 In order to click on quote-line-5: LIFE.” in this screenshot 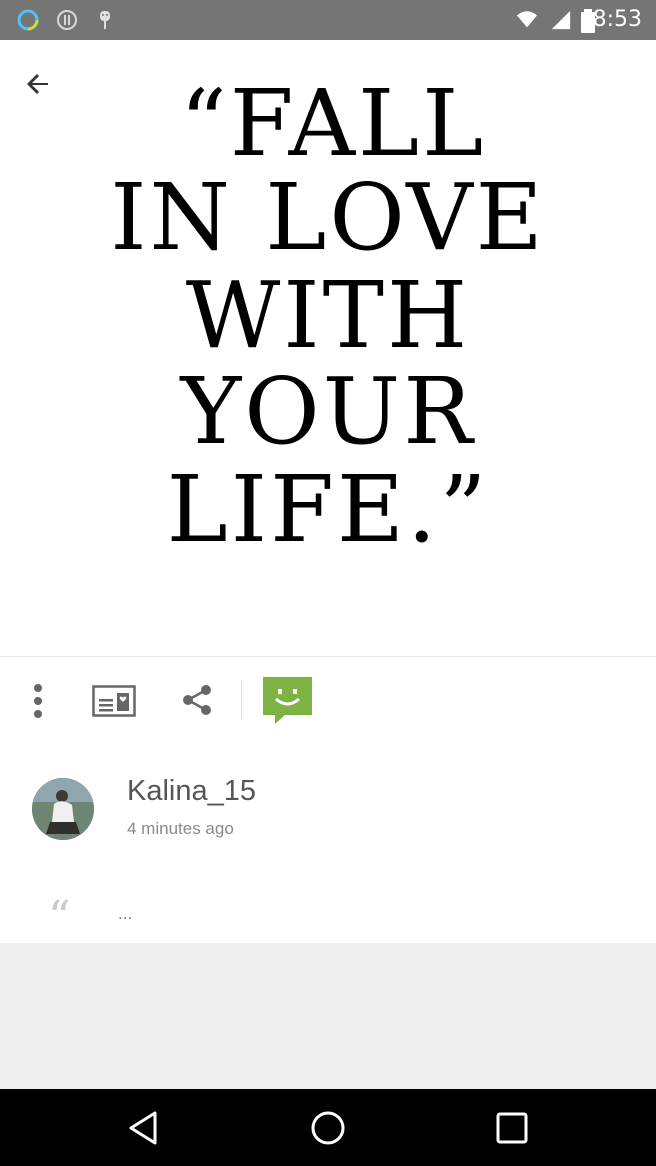, I will do `click(328, 509)`.